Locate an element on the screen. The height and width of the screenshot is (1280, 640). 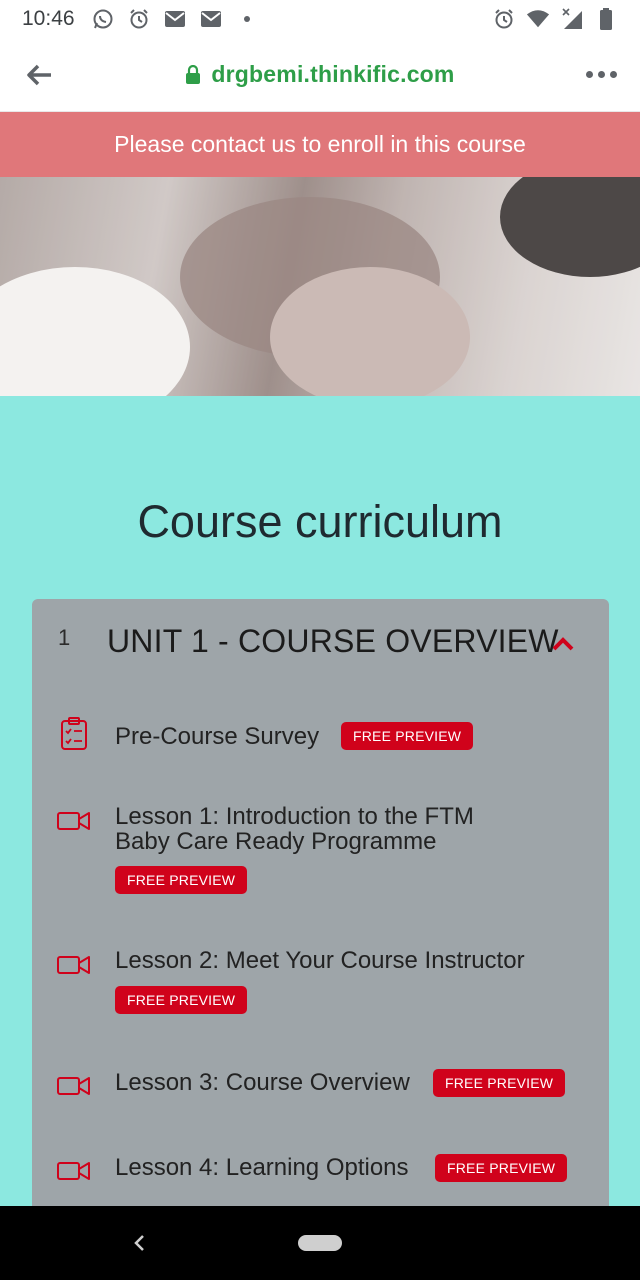
nav-back-button is located at coordinates (139, 1243).